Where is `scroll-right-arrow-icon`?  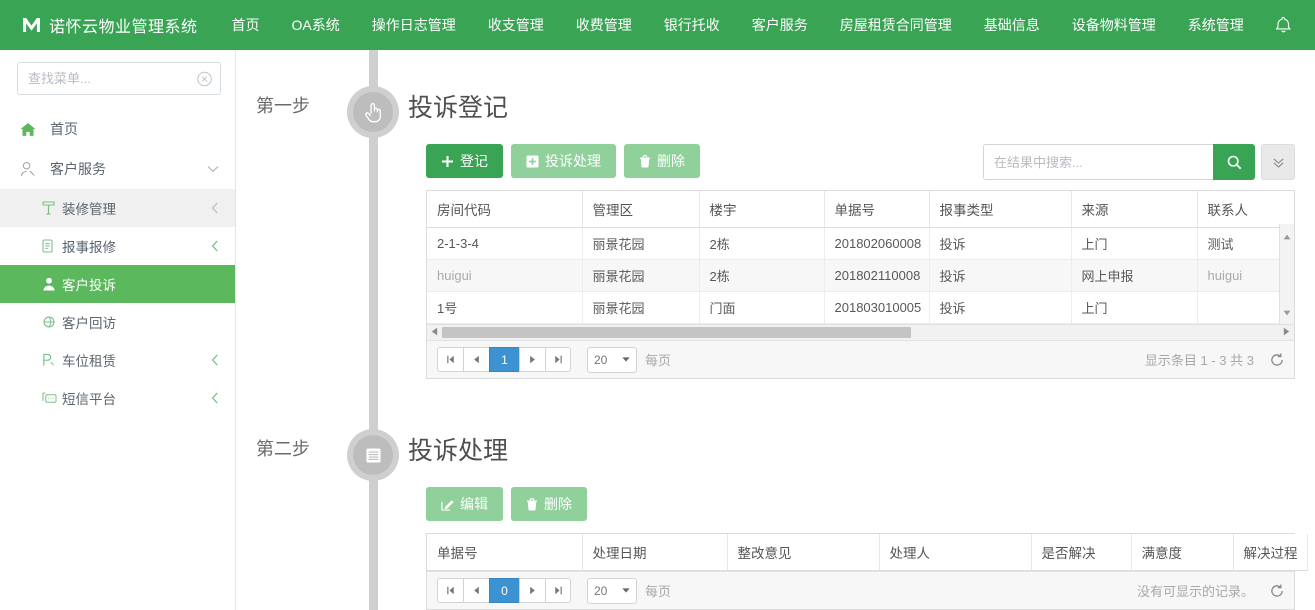
scroll-right-arrow-icon is located at coordinates (1286, 332).